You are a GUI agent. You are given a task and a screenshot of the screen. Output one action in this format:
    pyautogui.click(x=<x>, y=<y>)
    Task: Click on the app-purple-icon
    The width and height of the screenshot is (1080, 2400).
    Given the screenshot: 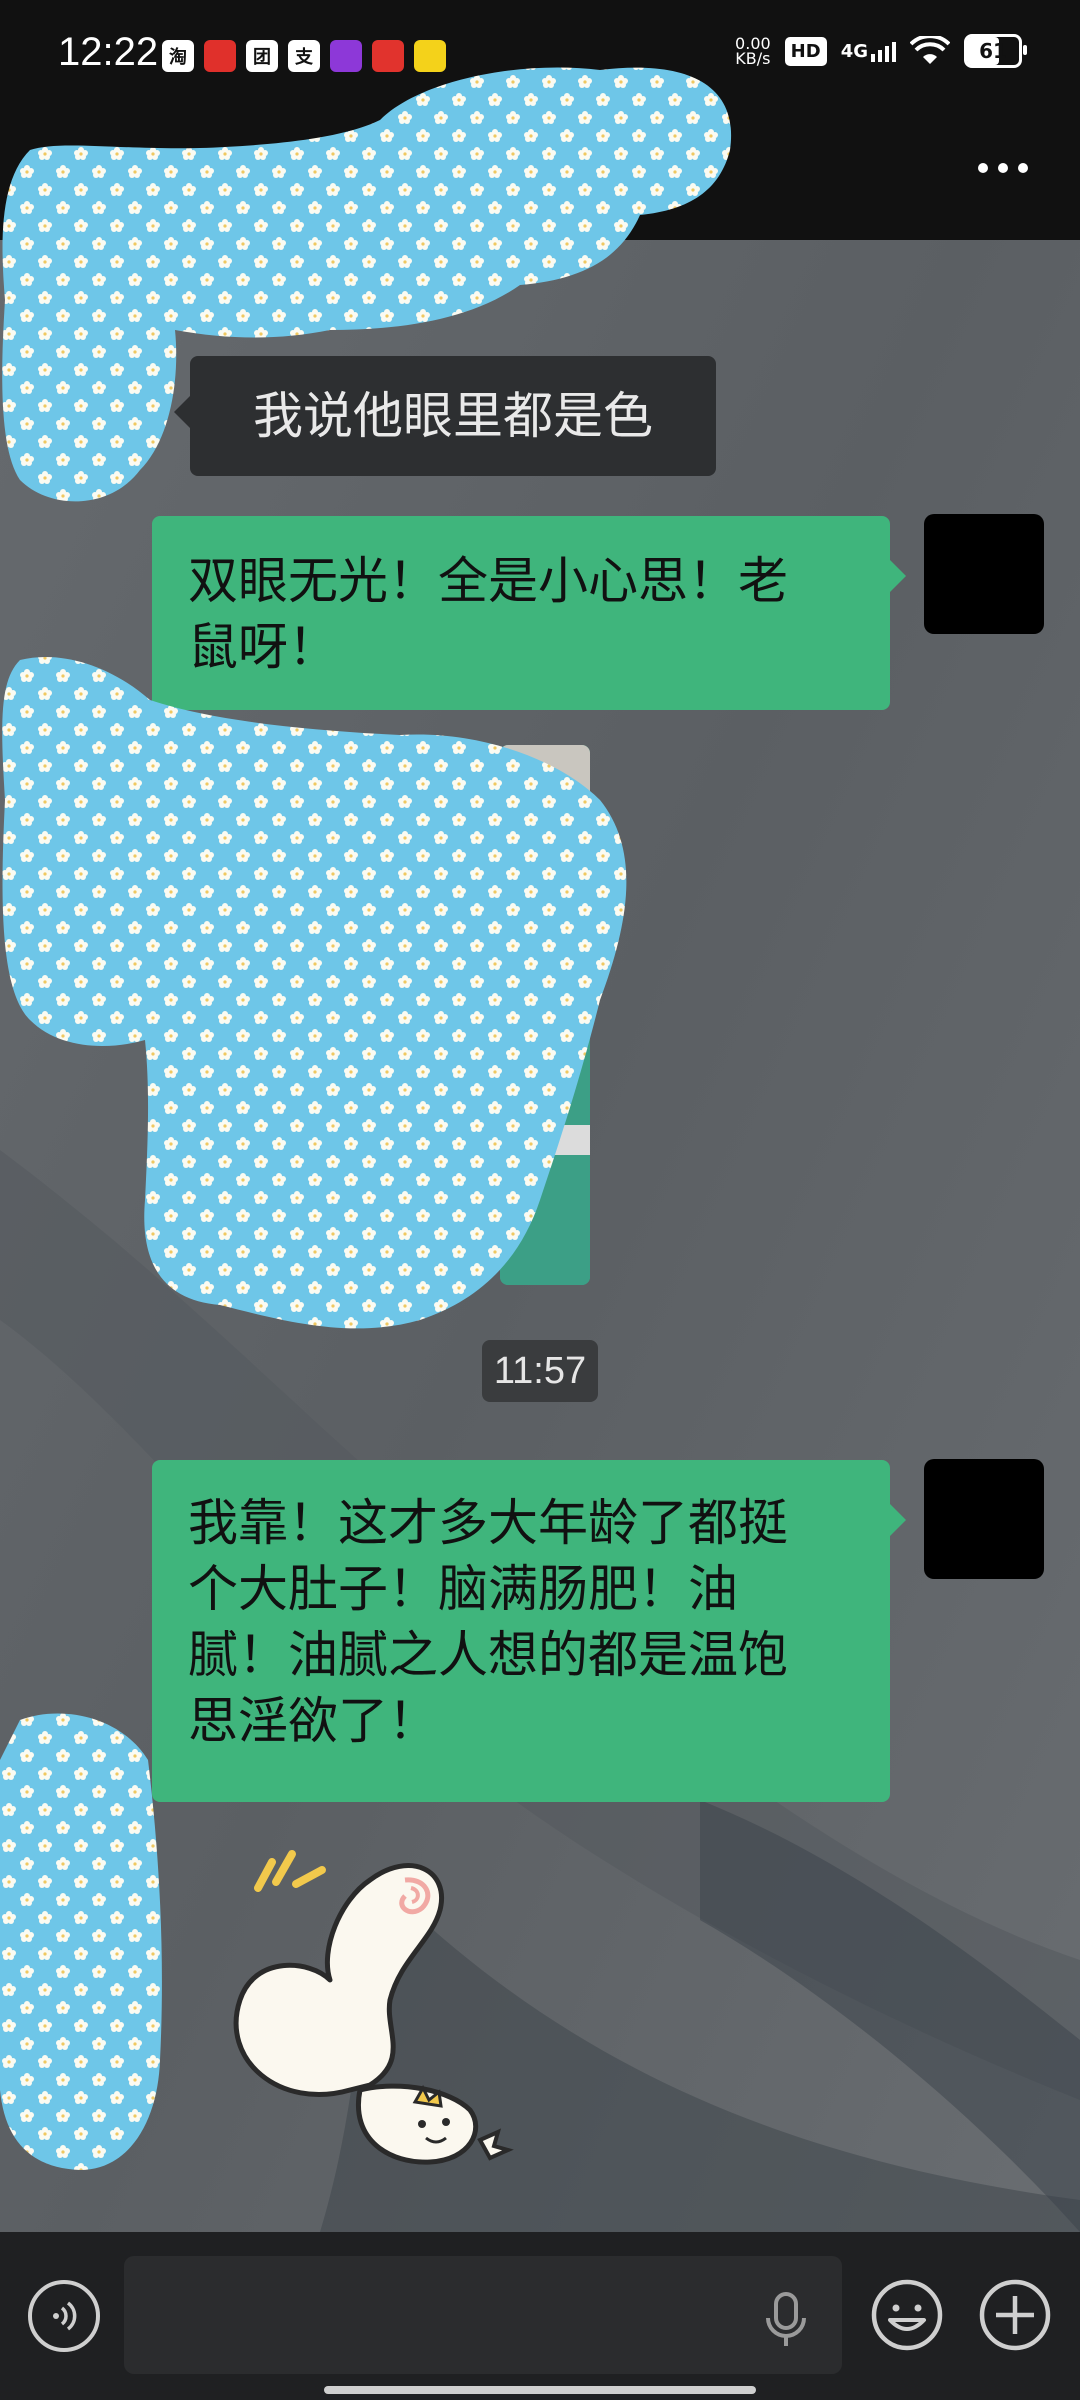 What is the action you would take?
    pyautogui.click(x=346, y=56)
    